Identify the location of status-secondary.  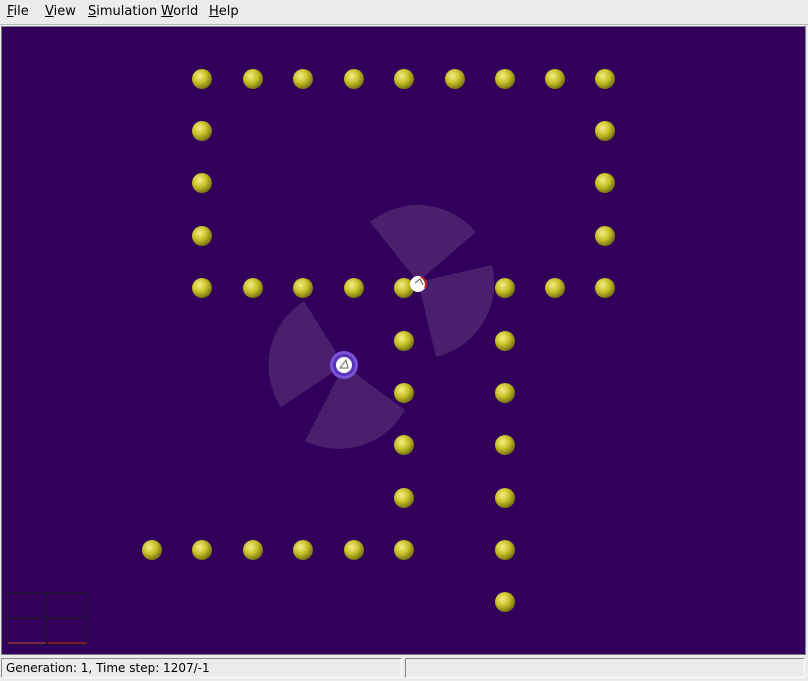
(605, 668).